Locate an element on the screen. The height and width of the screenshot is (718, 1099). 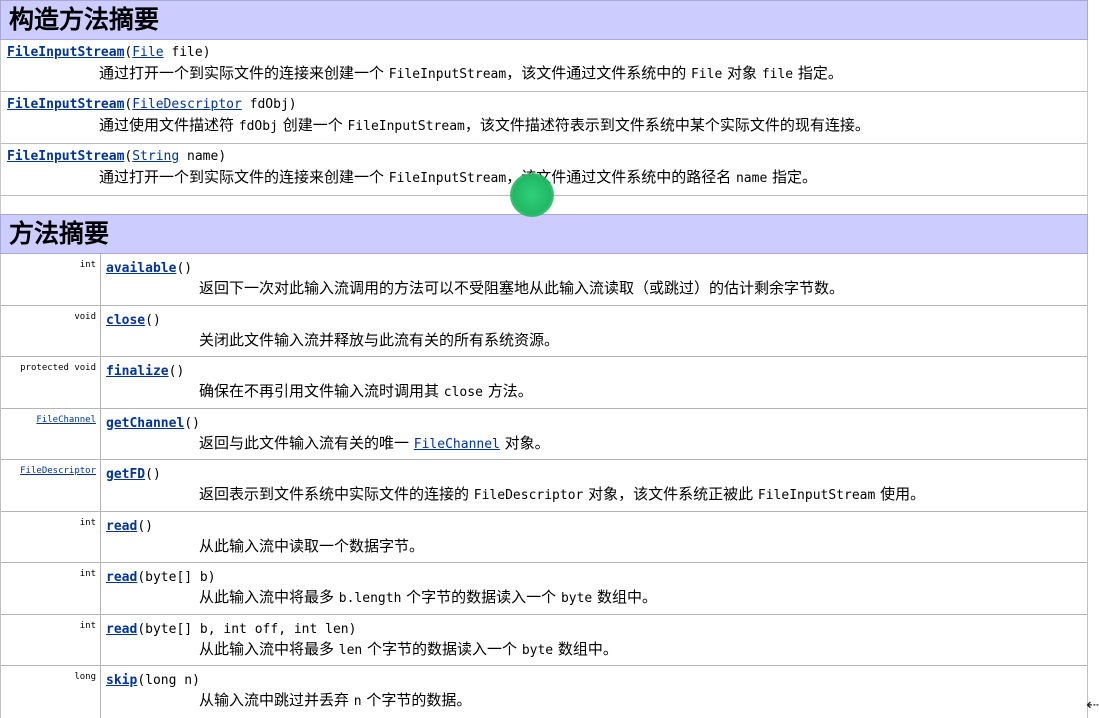
resize-arrow-icon: ⇠ is located at coordinates (1092, 704).